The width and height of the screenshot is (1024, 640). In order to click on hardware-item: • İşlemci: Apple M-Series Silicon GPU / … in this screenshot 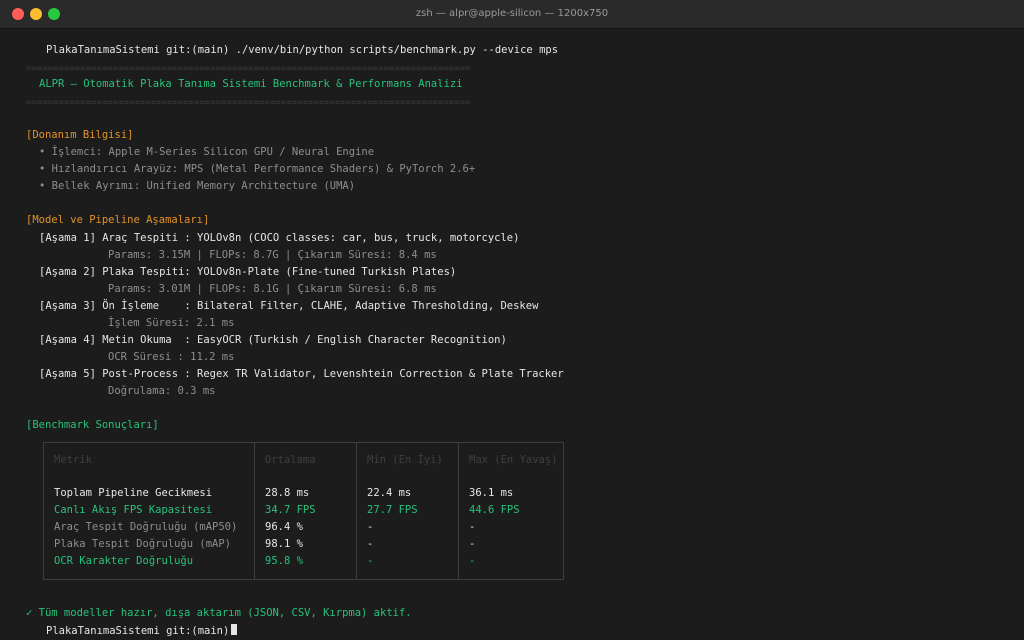, I will do `click(207, 152)`.